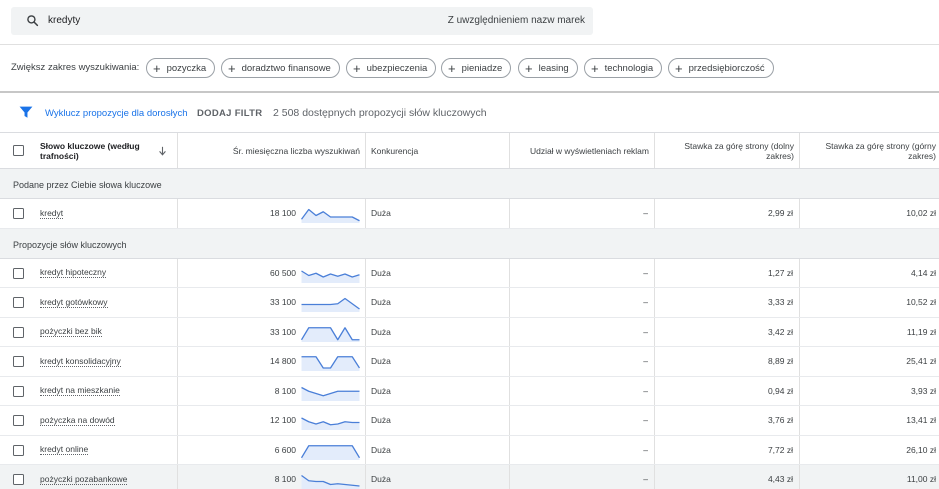 The width and height of the screenshot is (939, 489). I want to click on chip-doradztwo-finansowe: + doradztwo finansowe, so click(280, 68).